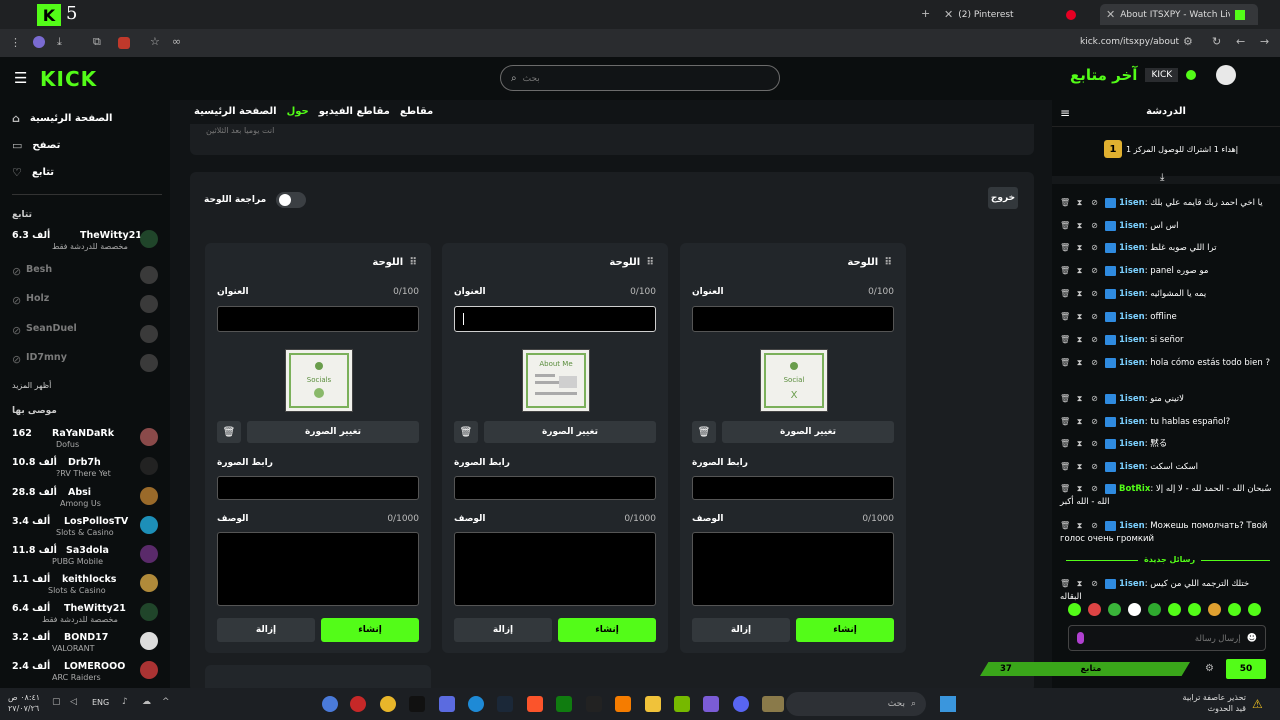 The height and width of the screenshot is (720, 1280). What do you see at coordinates (354, 111) in the screenshot?
I see `tab-videos: مقاطع الفيديو` at bounding box center [354, 111].